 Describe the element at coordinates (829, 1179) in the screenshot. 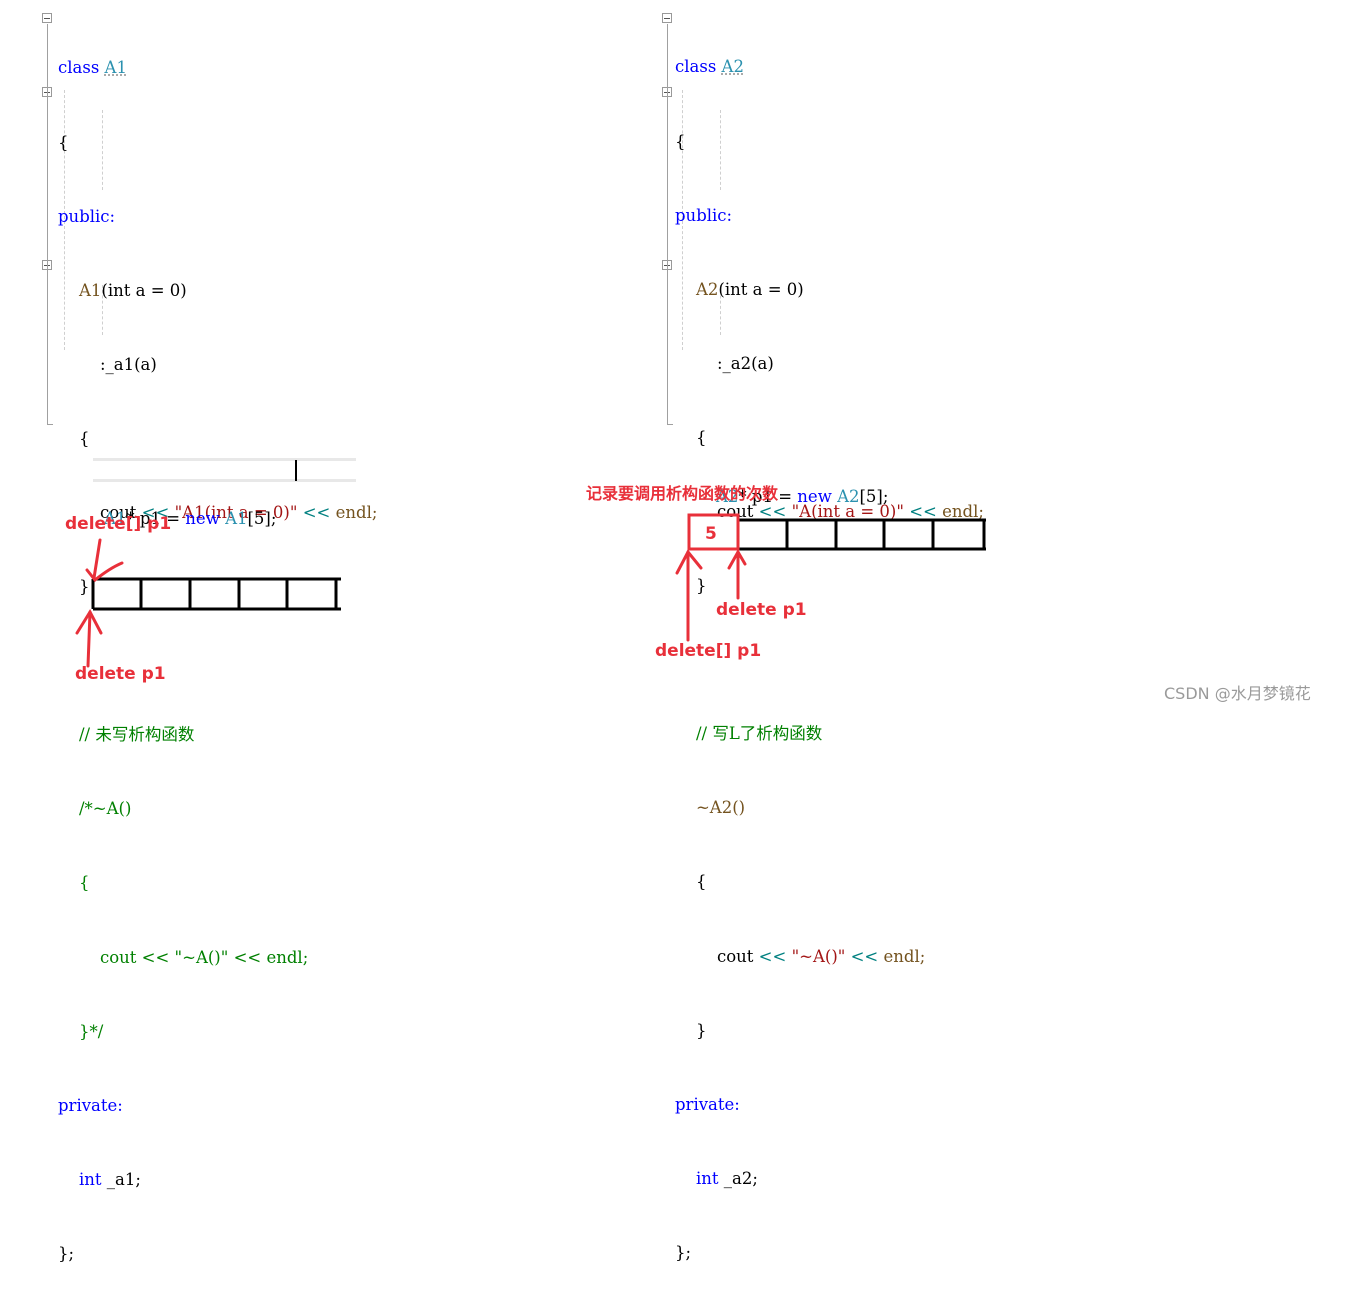

I see `code-line-member: int _a2;` at that location.